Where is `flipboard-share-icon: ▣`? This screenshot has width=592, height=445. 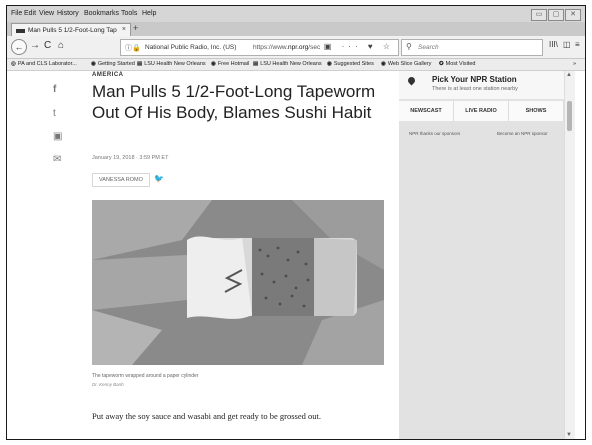
flipboard-share-icon: ▣ is located at coordinates (57, 136).